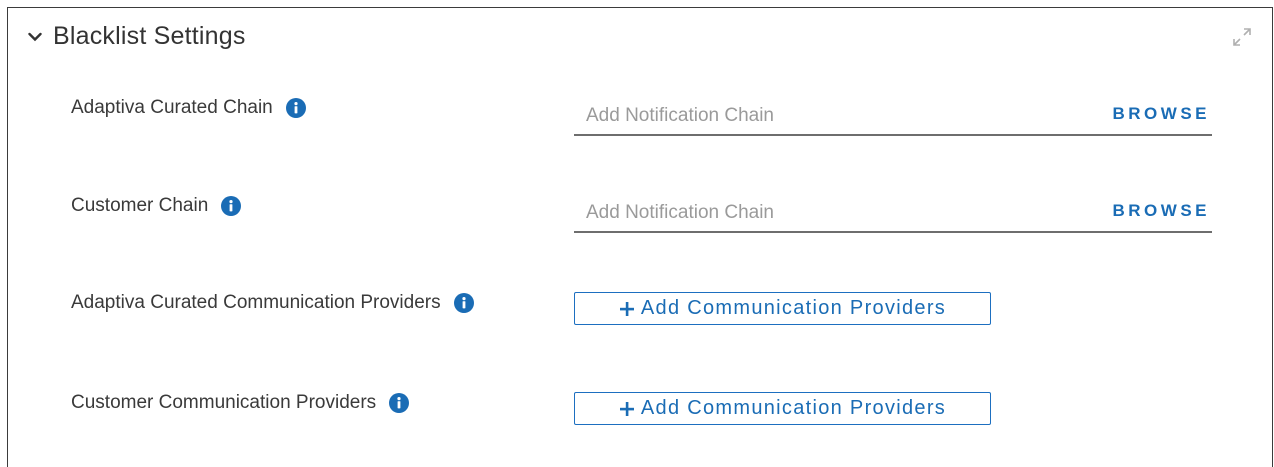 This screenshot has height=467, width=1274. What do you see at coordinates (1162, 211) in the screenshot?
I see `browse-button-customer-chain: BROWSE` at bounding box center [1162, 211].